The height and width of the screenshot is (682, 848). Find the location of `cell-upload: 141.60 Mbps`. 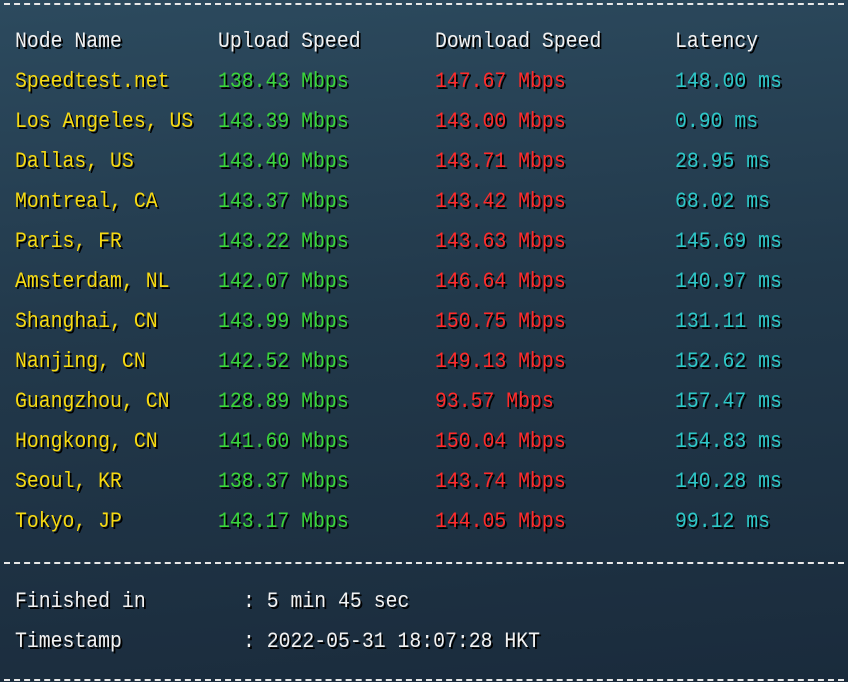

cell-upload: 141.60 Mbps is located at coordinates (283, 441).